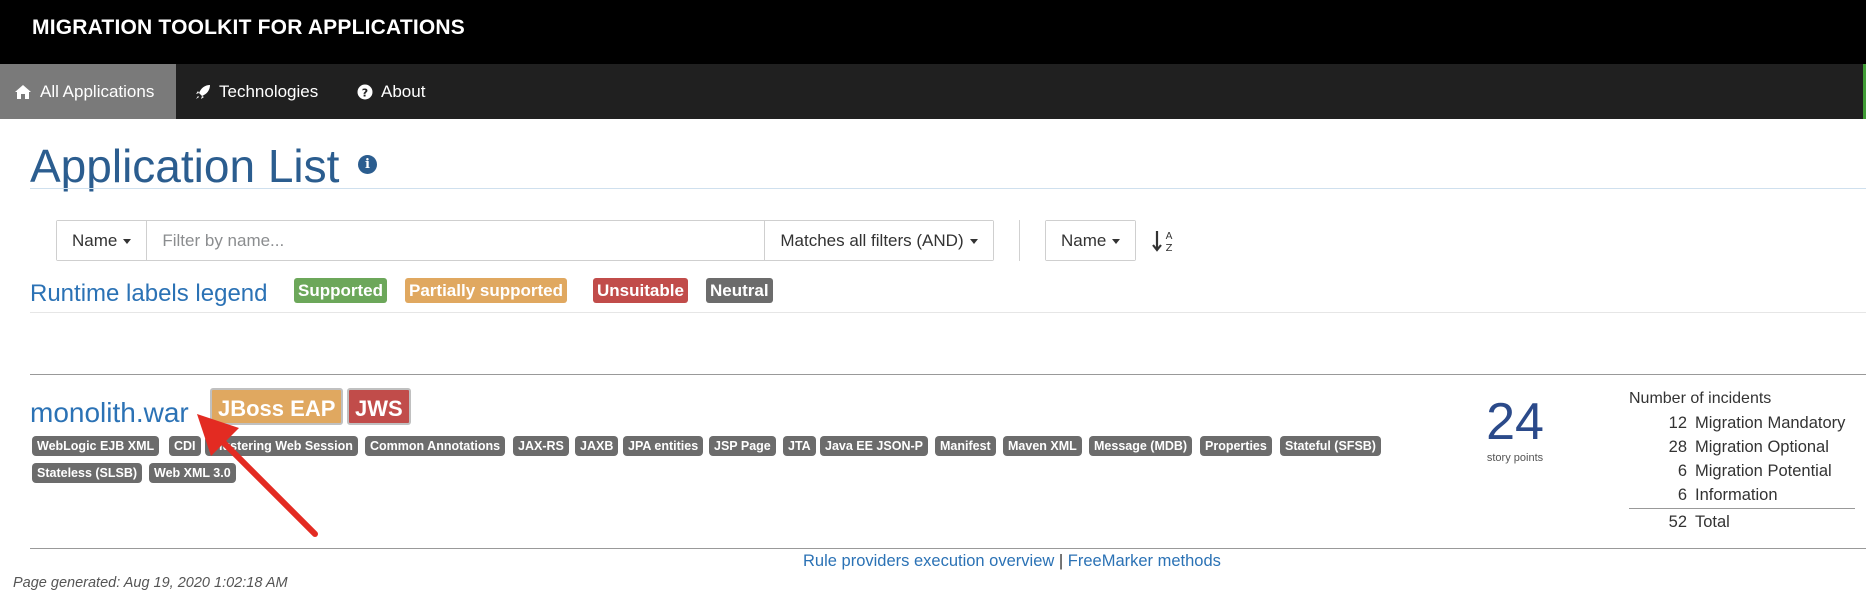 The image size is (1866, 596). I want to click on freemarker-methods-link: FreeMarker methods, so click(1144, 561).